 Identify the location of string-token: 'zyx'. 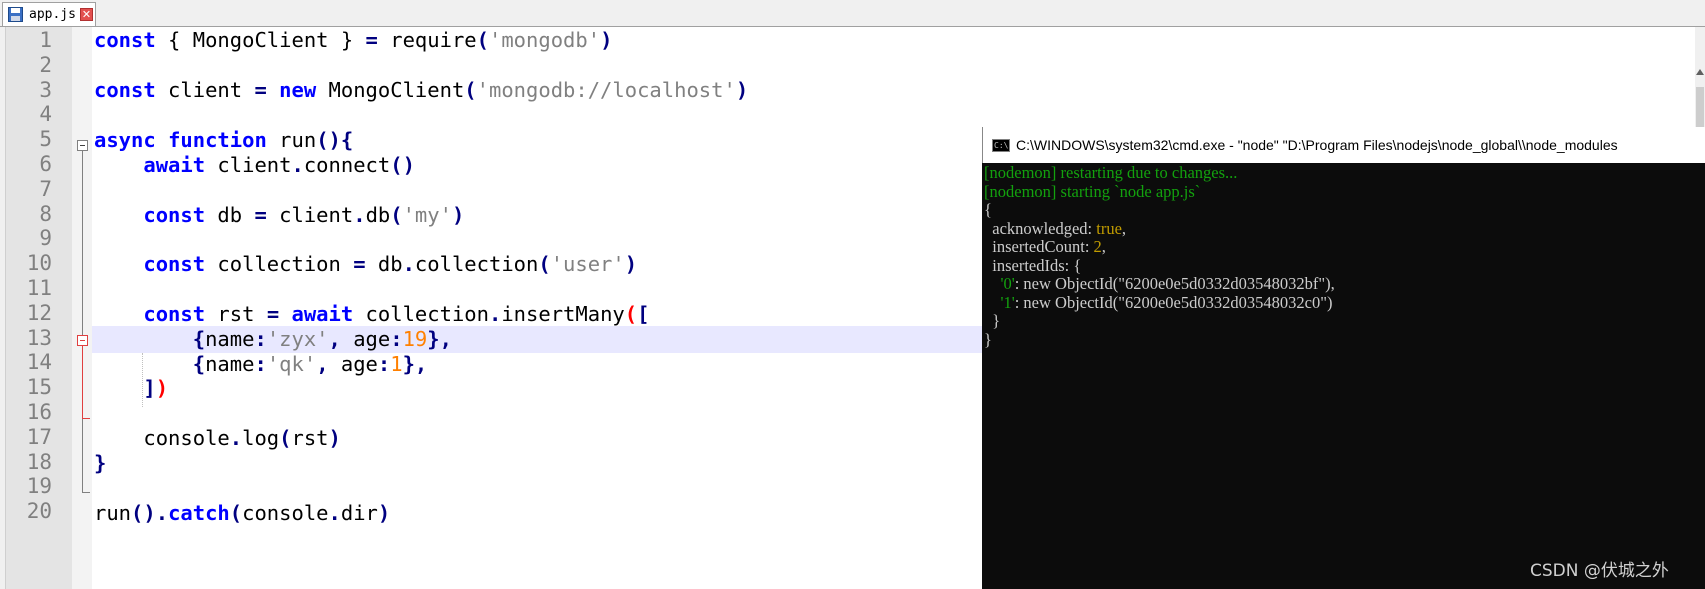
(297, 339).